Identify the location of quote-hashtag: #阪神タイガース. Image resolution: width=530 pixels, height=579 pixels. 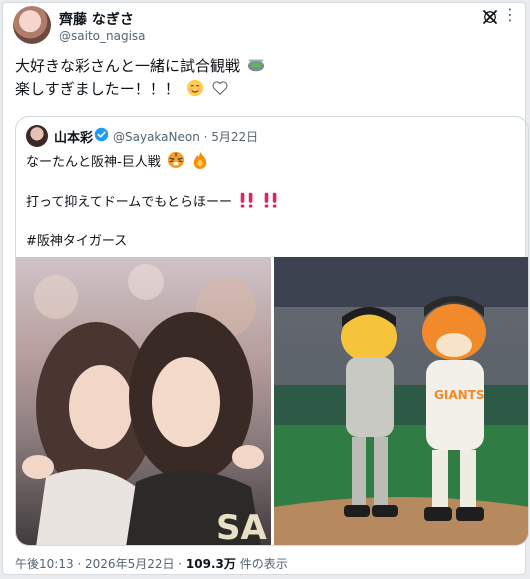
(76, 241).